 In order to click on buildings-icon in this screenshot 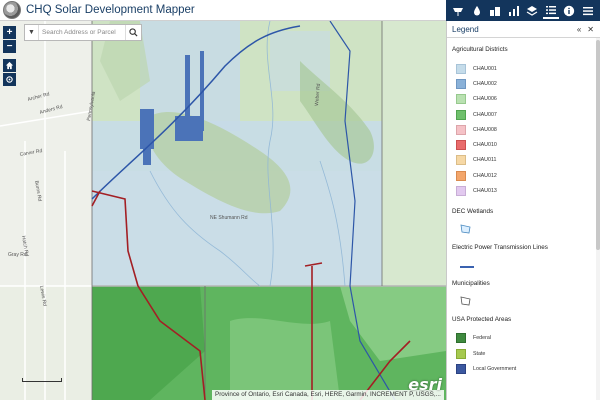, I will do `click(495, 11)`.